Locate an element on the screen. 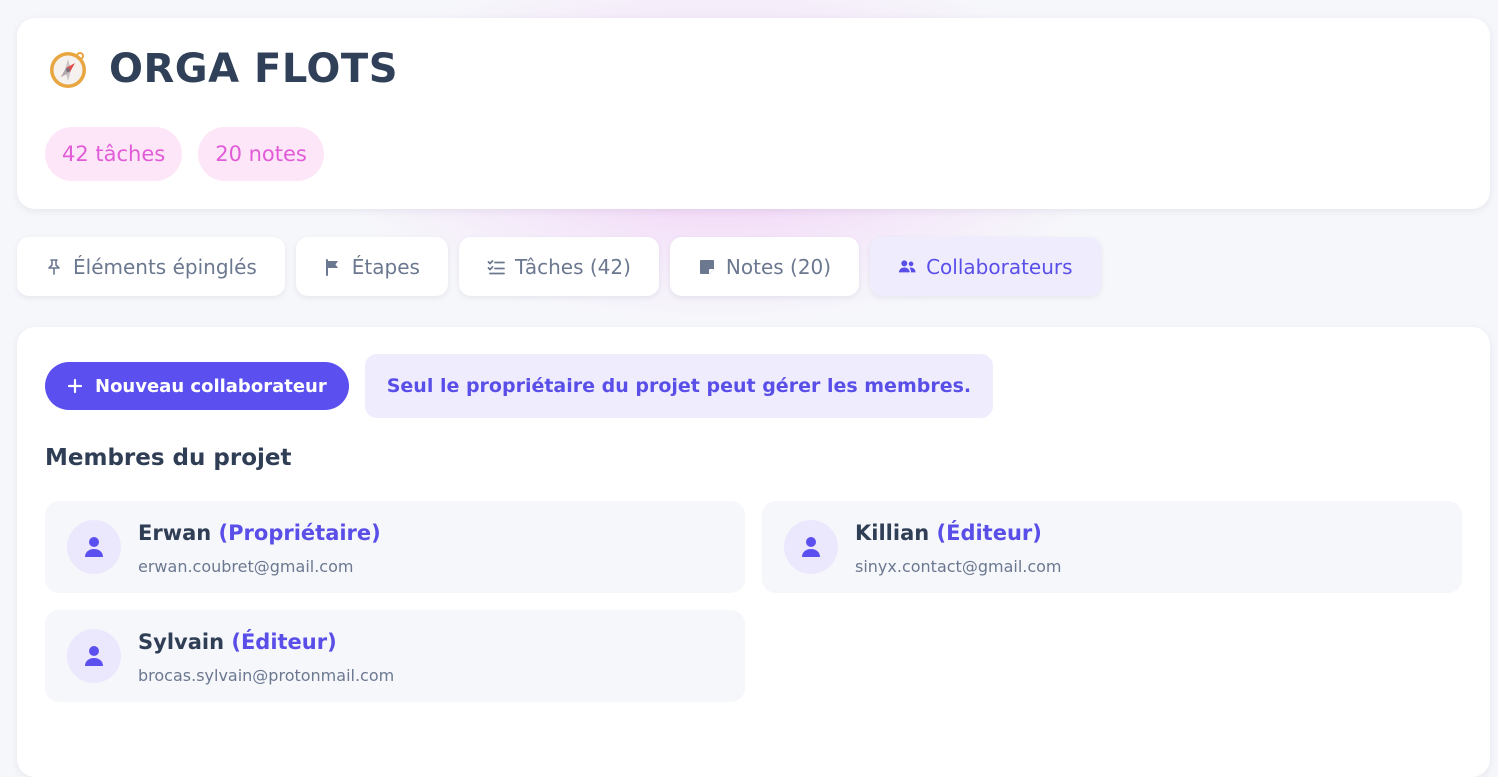 This screenshot has height=777, width=1498. checklist-icon is located at coordinates (496, 266).